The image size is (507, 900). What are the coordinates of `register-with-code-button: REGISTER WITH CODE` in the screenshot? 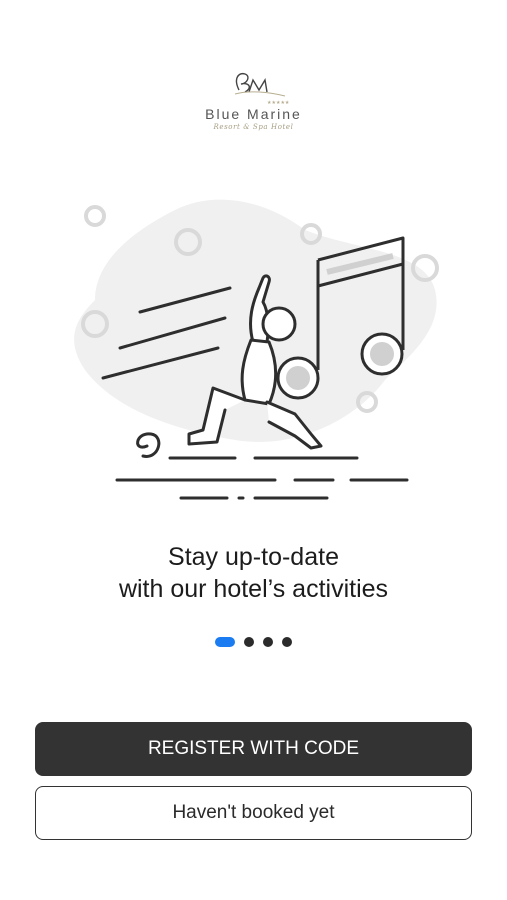 It's located at (253, 749).